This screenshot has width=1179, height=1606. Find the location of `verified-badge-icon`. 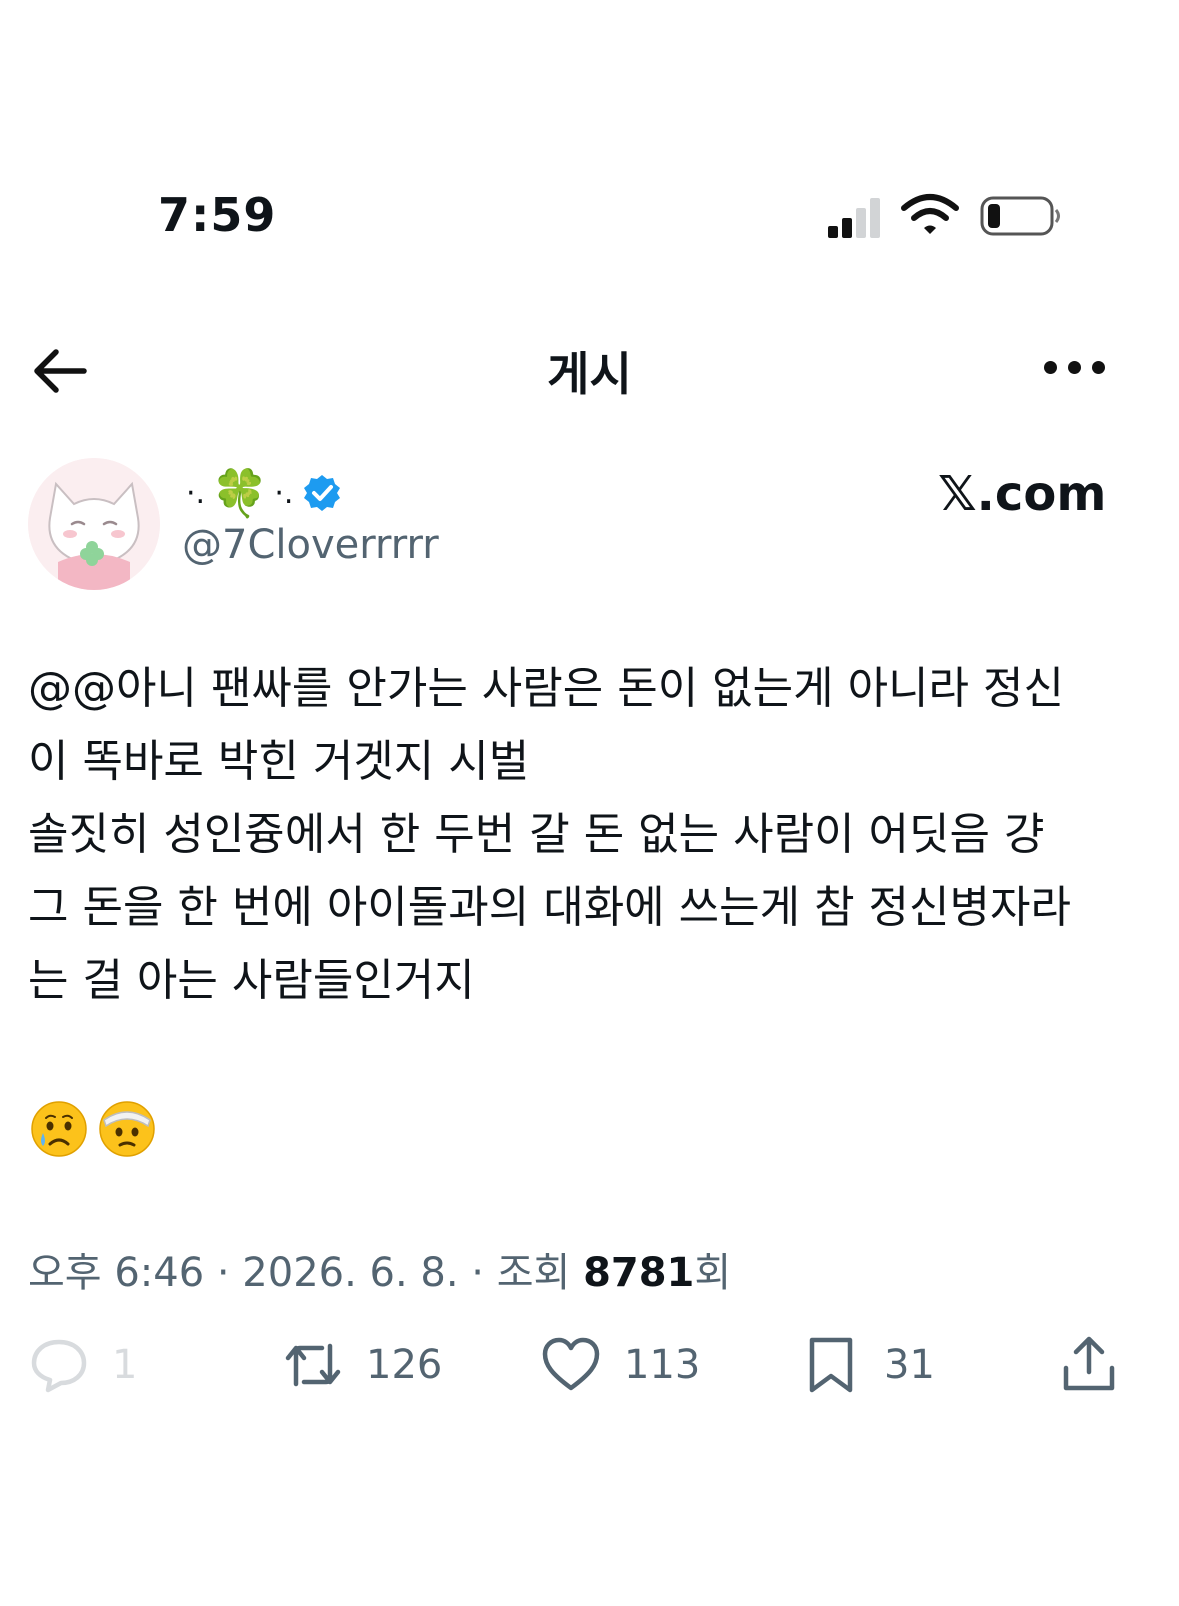

verified-badge-icon is located at coordinates (322, 493).